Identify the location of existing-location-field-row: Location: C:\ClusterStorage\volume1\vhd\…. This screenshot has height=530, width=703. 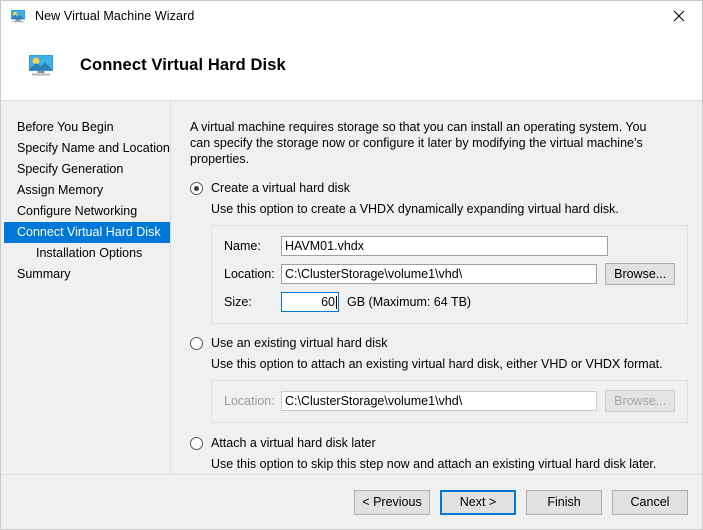
(449, 401).